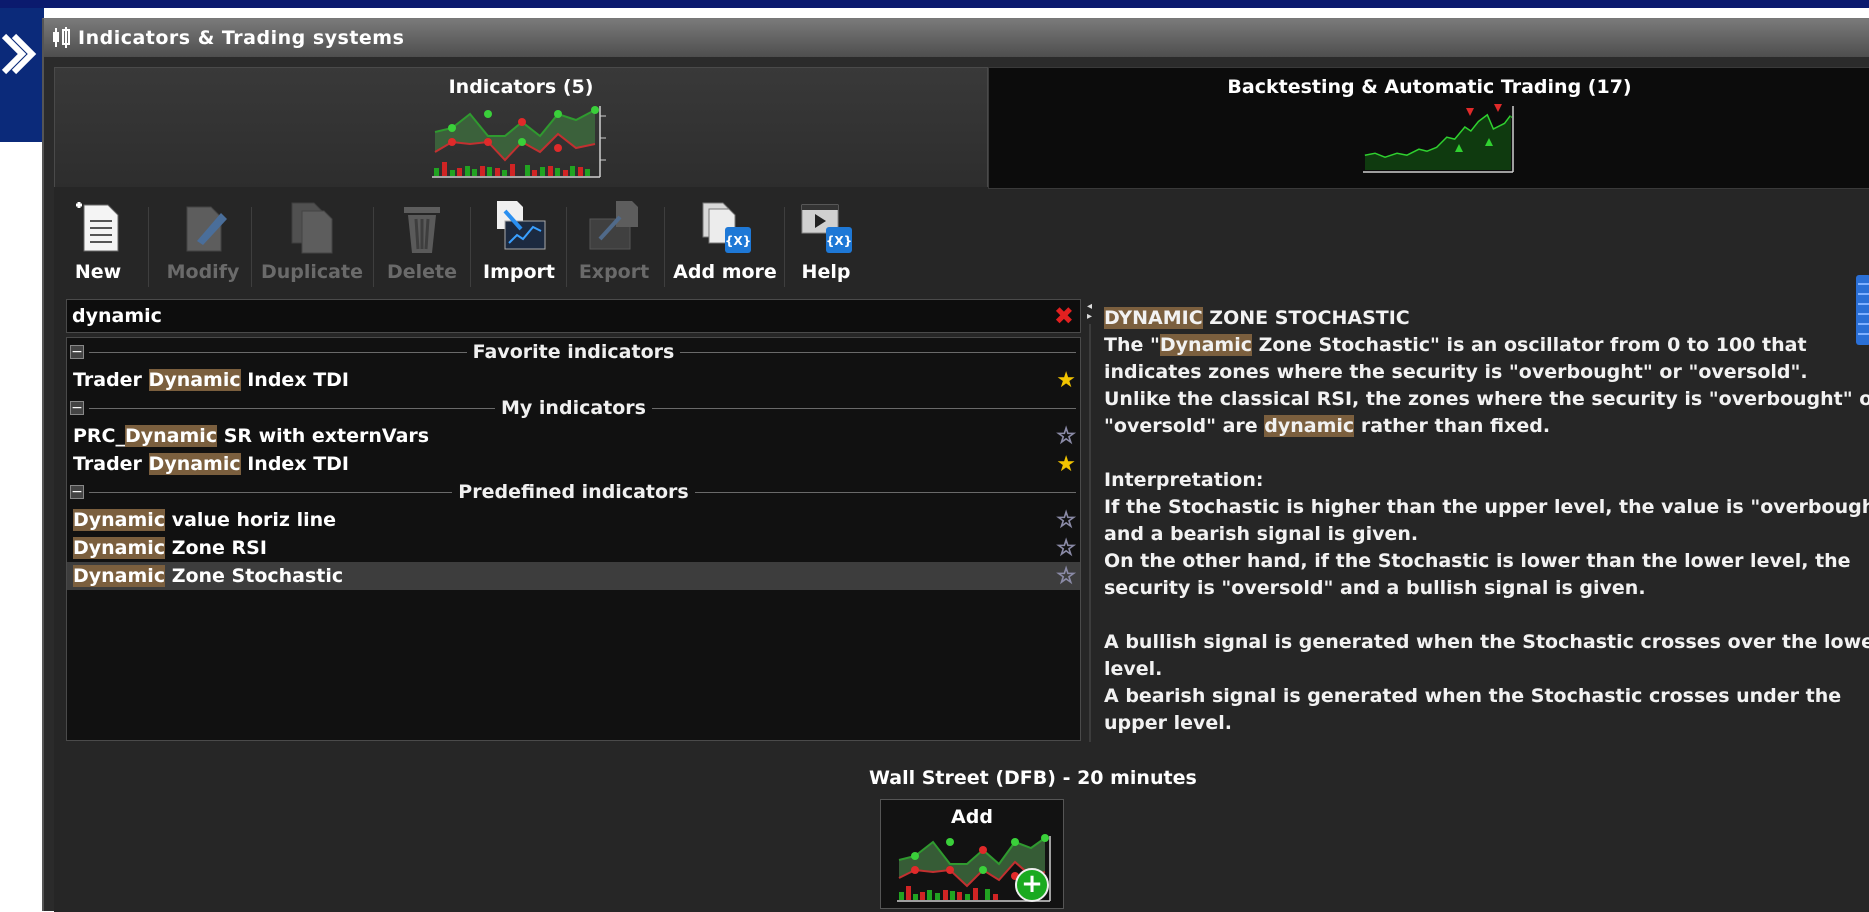  What do you see at coordinates (1033, 778) in the screenshot?
I see `instrument-name: Wall Street (DFB) - 20 minutes` at bounding box center [1033, 778].